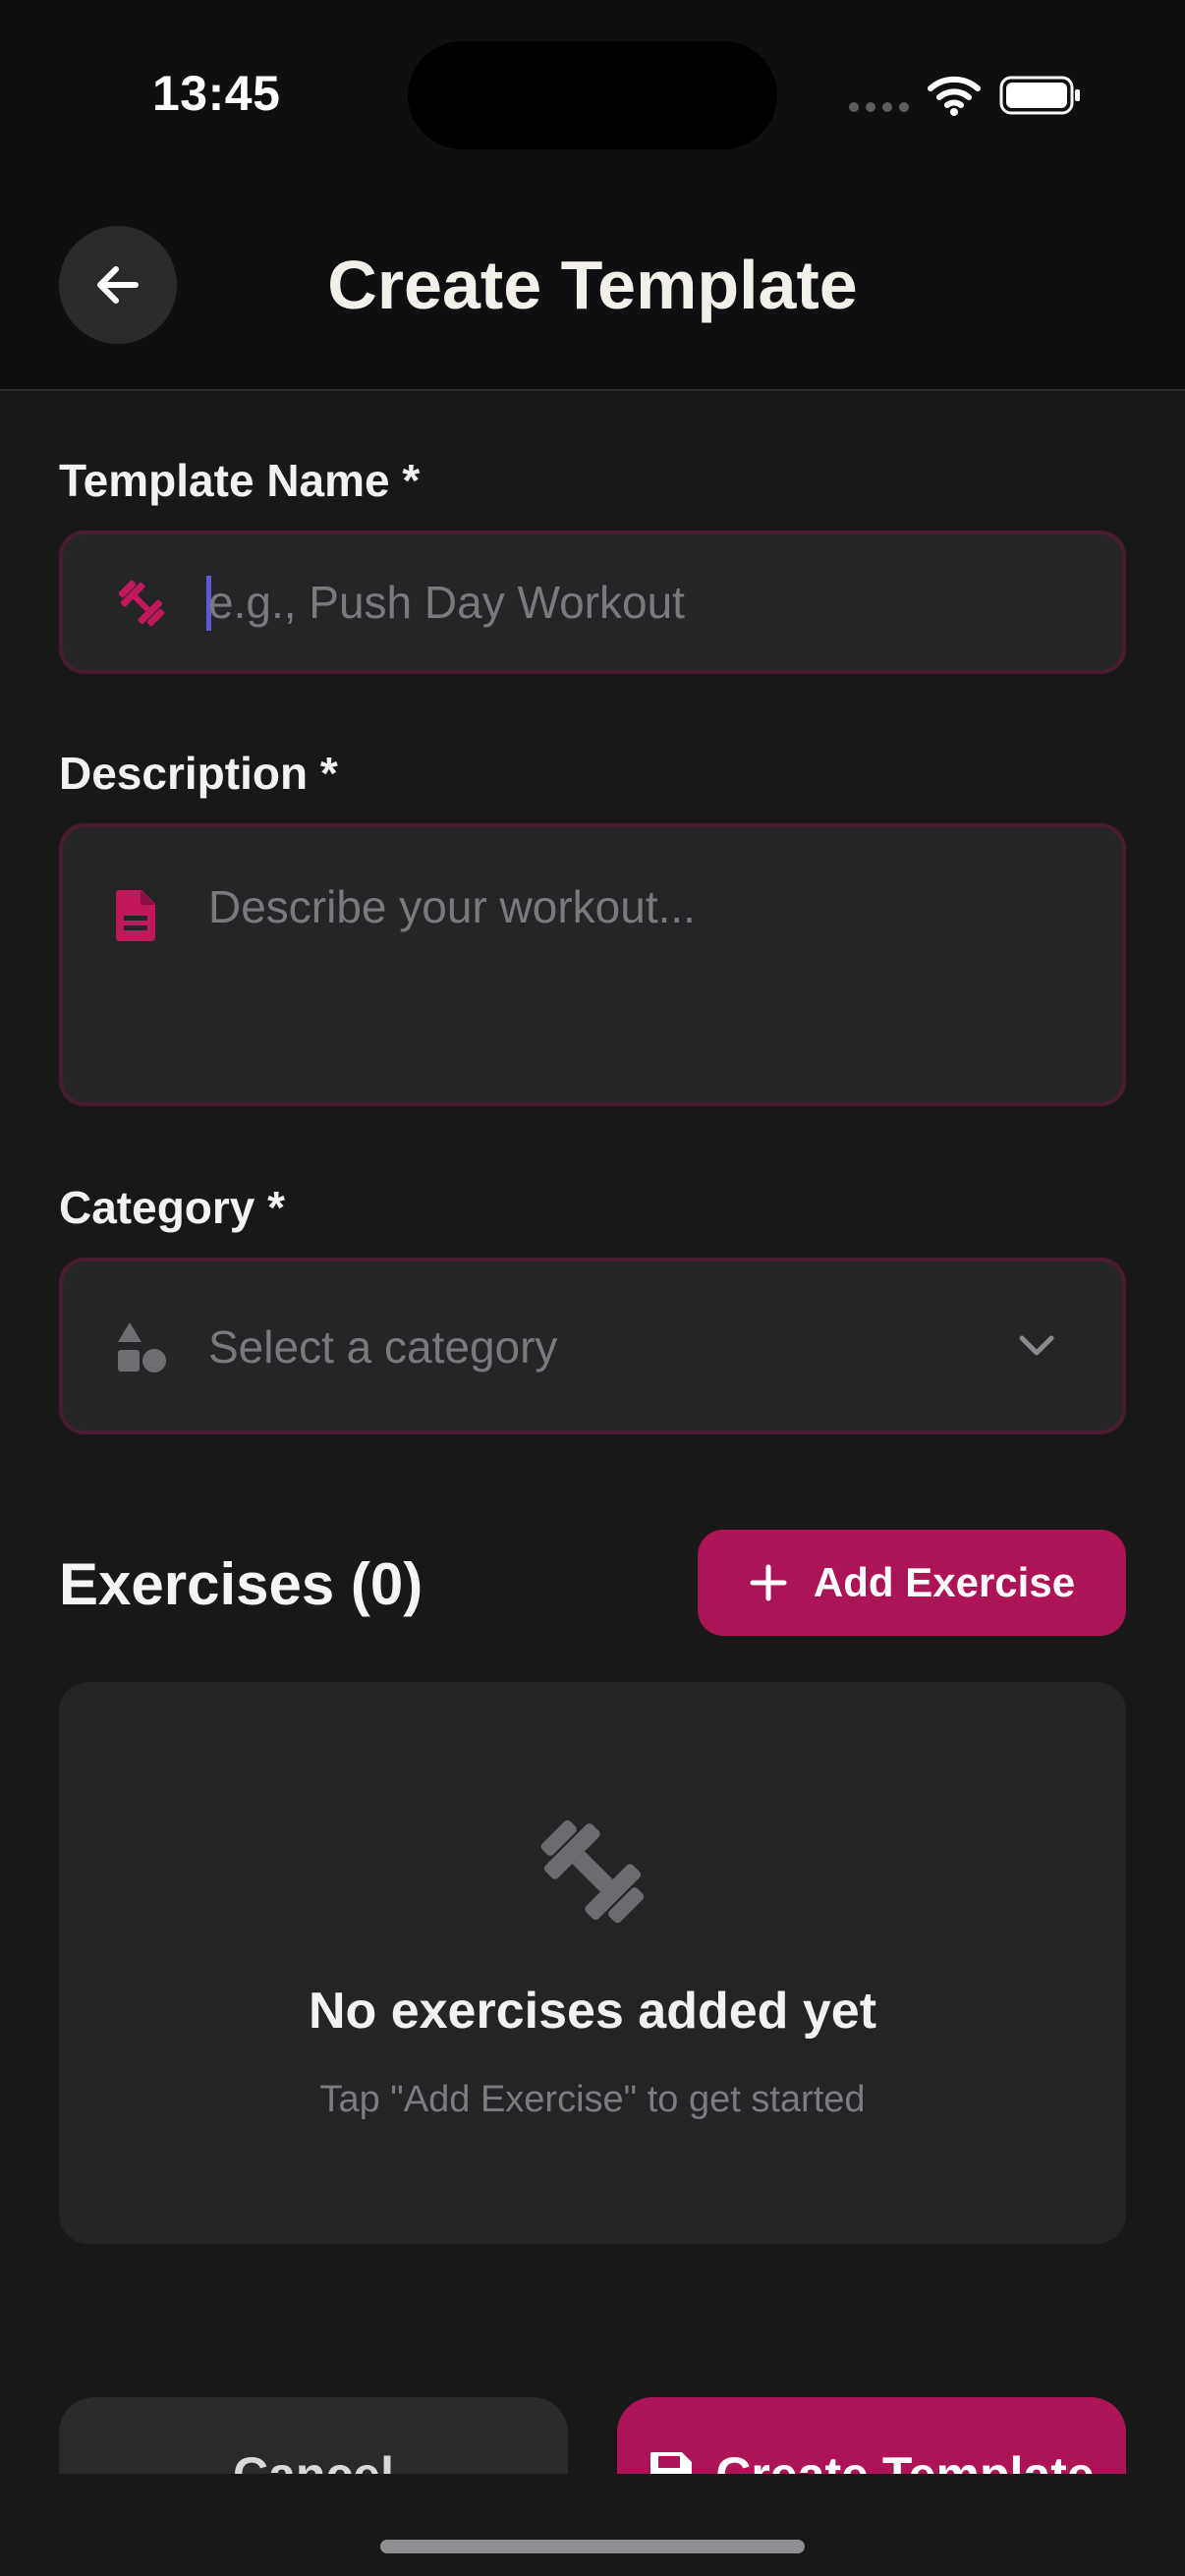 This screenshot has width=1185, height=2576. Describe the element at coordinates (1040, 95) in the screenshot. I see `battery-icon` at that location.